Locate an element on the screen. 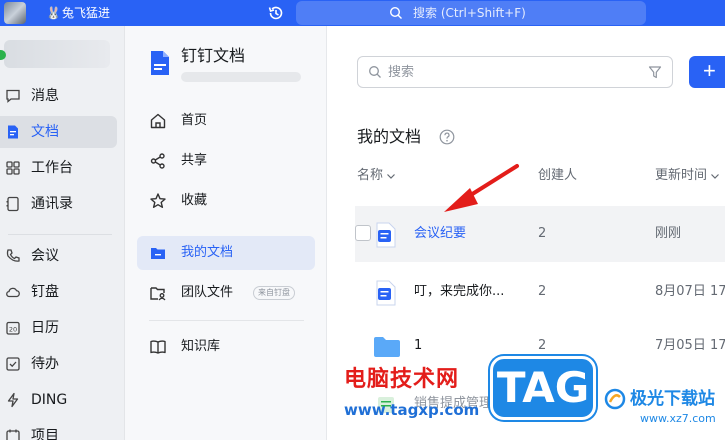  global-search-bar: 搜索 (Ctrl+Shift+F) is located at coordinates (471, 13).